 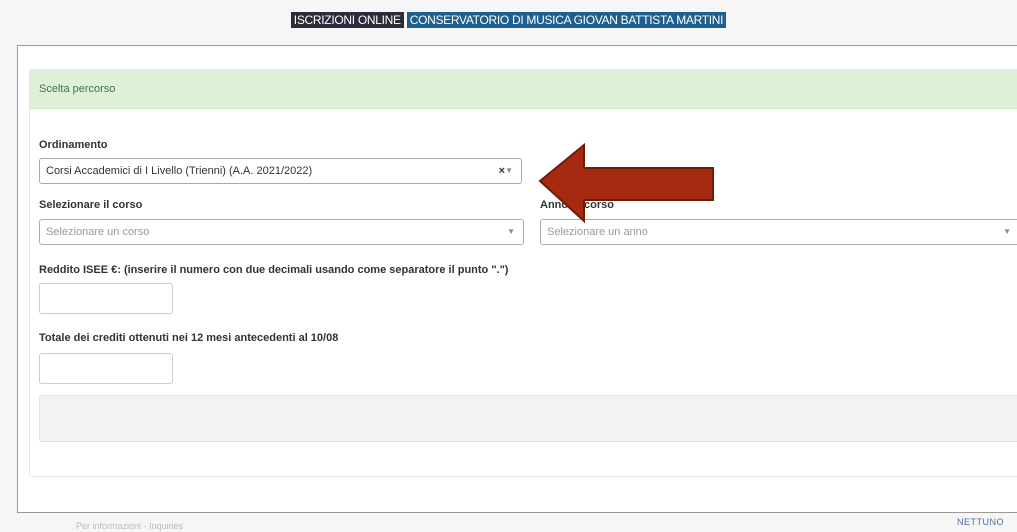 I want to click on panel-title: Scelta percorso, so click(x=523, y=89).